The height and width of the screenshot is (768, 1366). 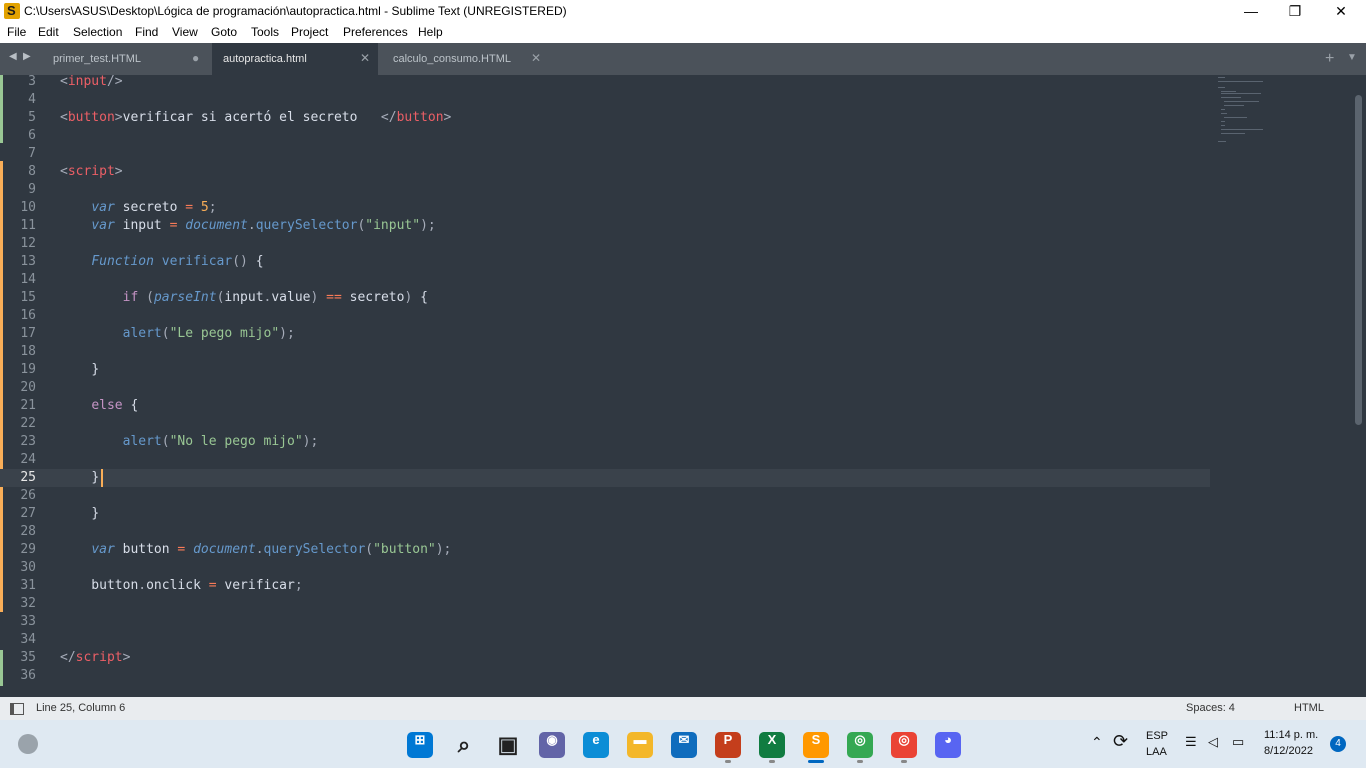 I want to click on code-line: 28, so click(x=605, y=532).